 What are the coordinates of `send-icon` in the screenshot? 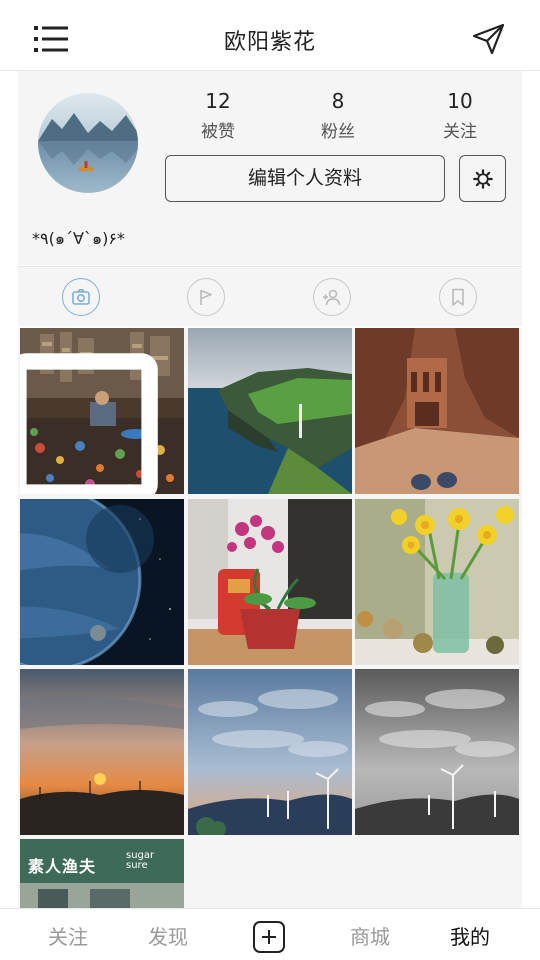 It's located at (489, 39).